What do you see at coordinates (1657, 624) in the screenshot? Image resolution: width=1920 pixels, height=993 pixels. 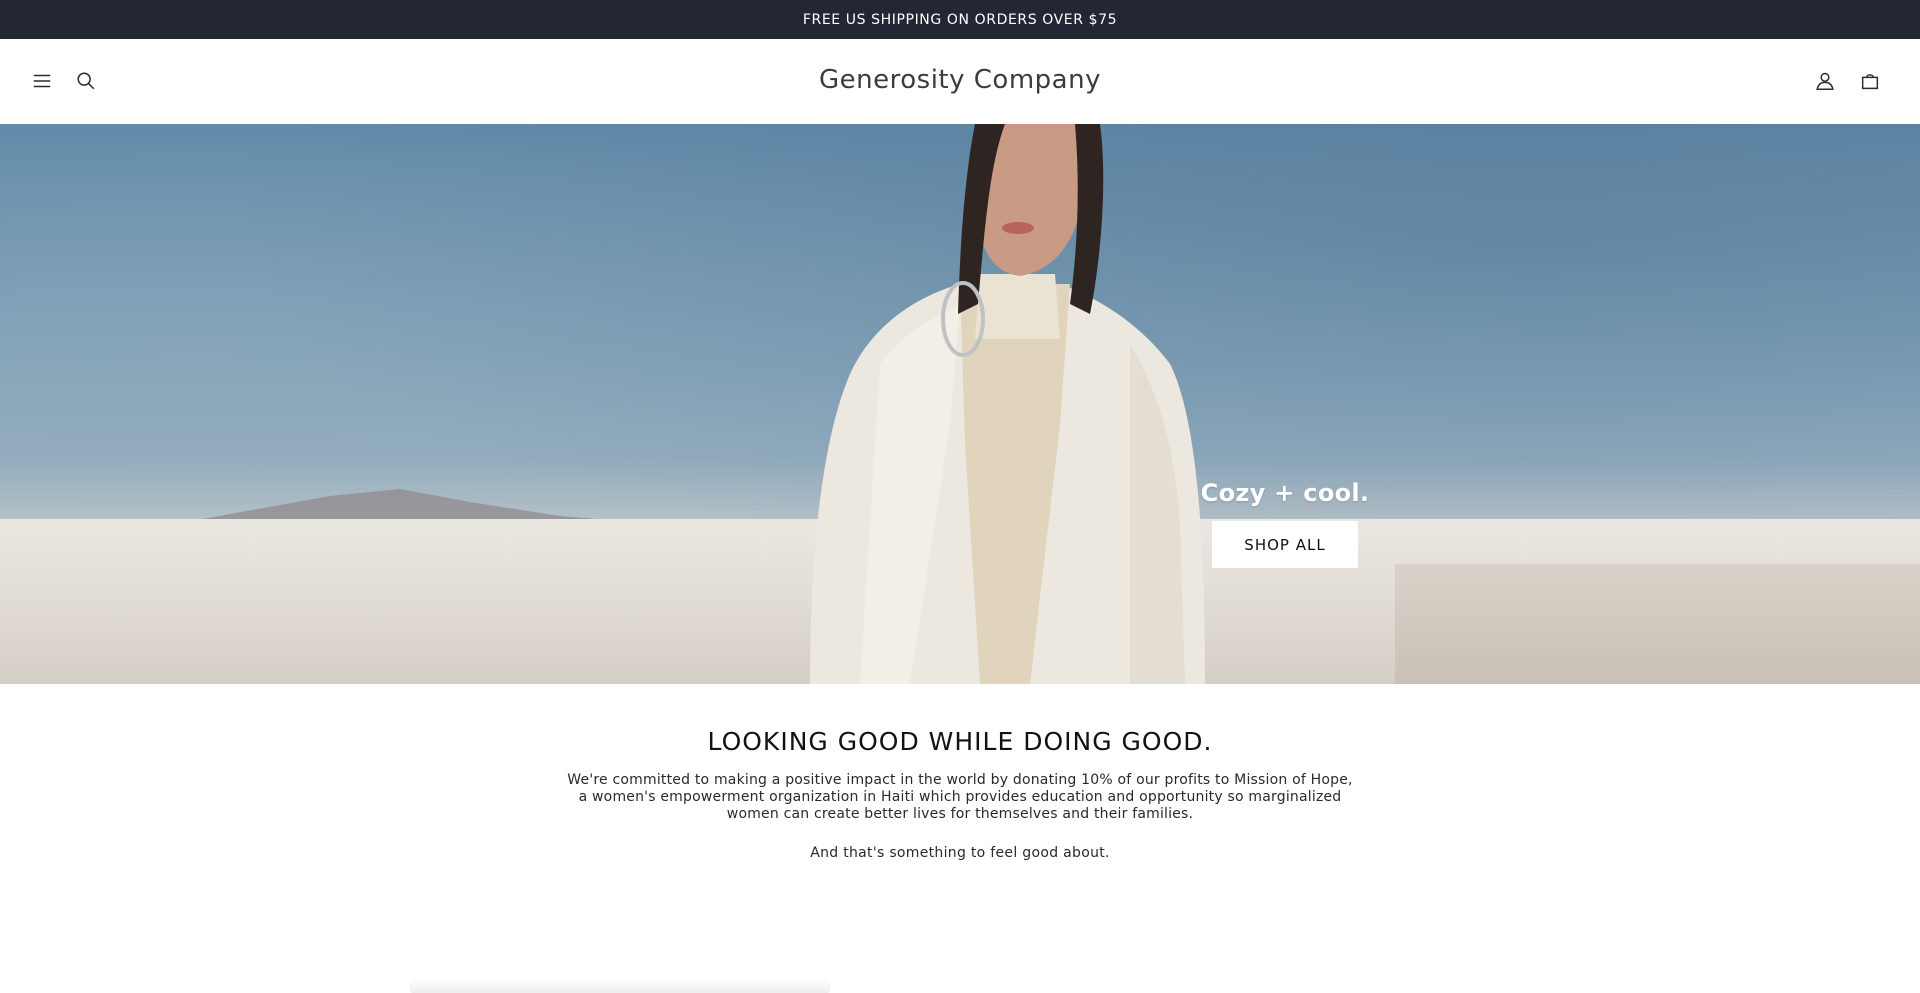 I see `hero-wall-right` at bounding box center [1657, 624].